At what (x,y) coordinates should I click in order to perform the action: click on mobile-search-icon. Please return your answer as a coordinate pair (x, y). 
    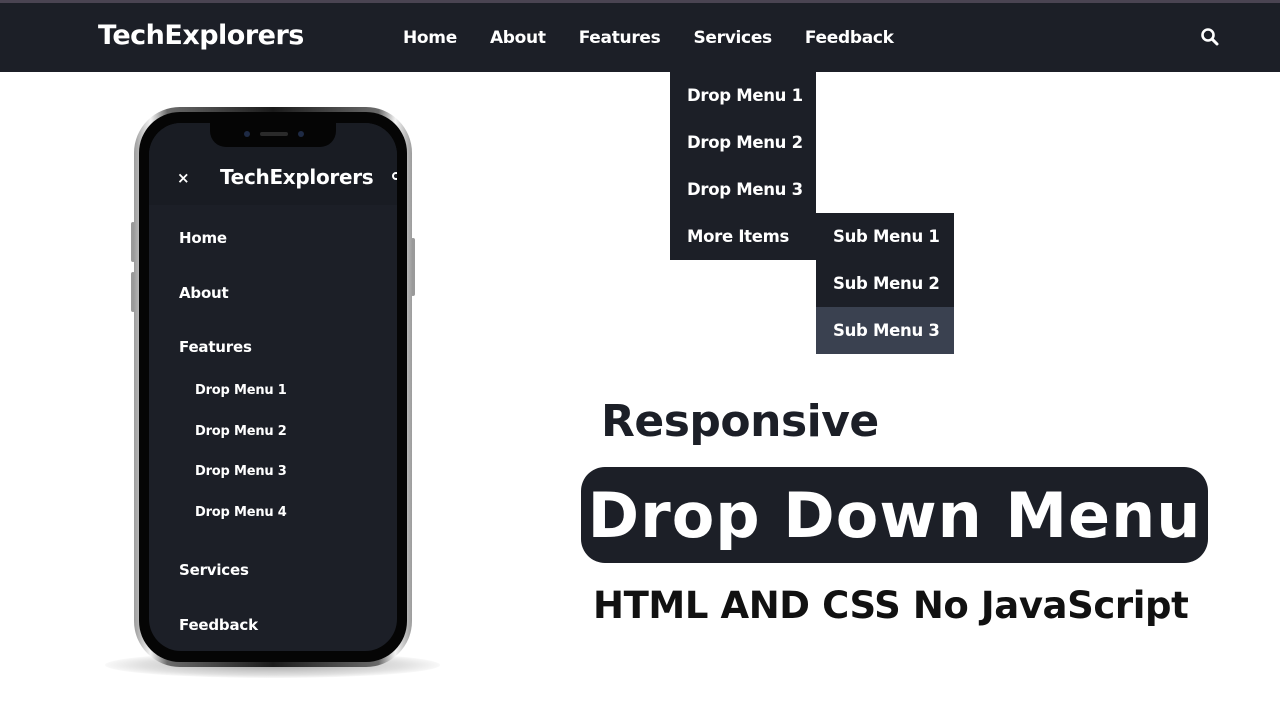
    Looking at the image, I should click on (394, 176).